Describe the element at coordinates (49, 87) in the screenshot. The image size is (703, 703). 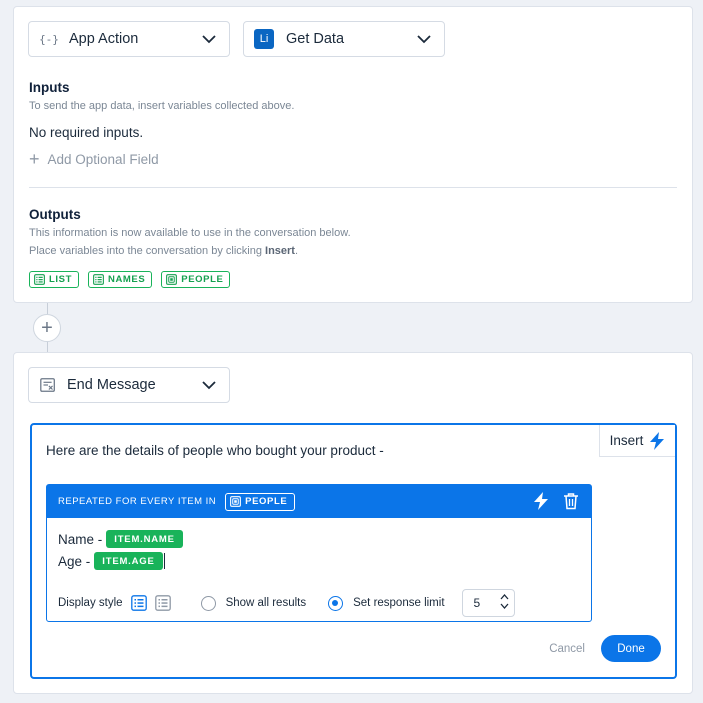
I see `inputs-title: Inputs` at that location.